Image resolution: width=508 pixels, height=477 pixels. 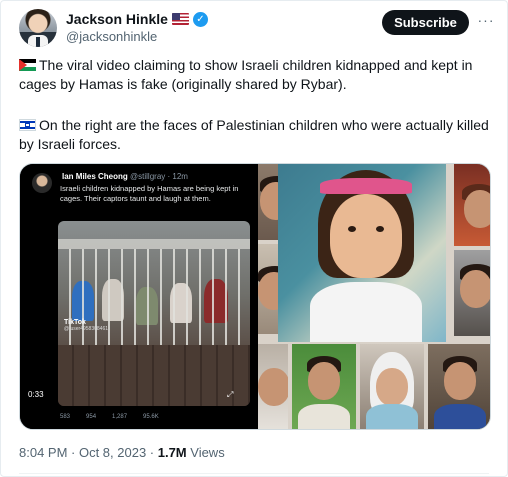 I want to click on embedded-author-line: Ian Miles Cheong @stillgray · 12m, so click(x=125, y=176).